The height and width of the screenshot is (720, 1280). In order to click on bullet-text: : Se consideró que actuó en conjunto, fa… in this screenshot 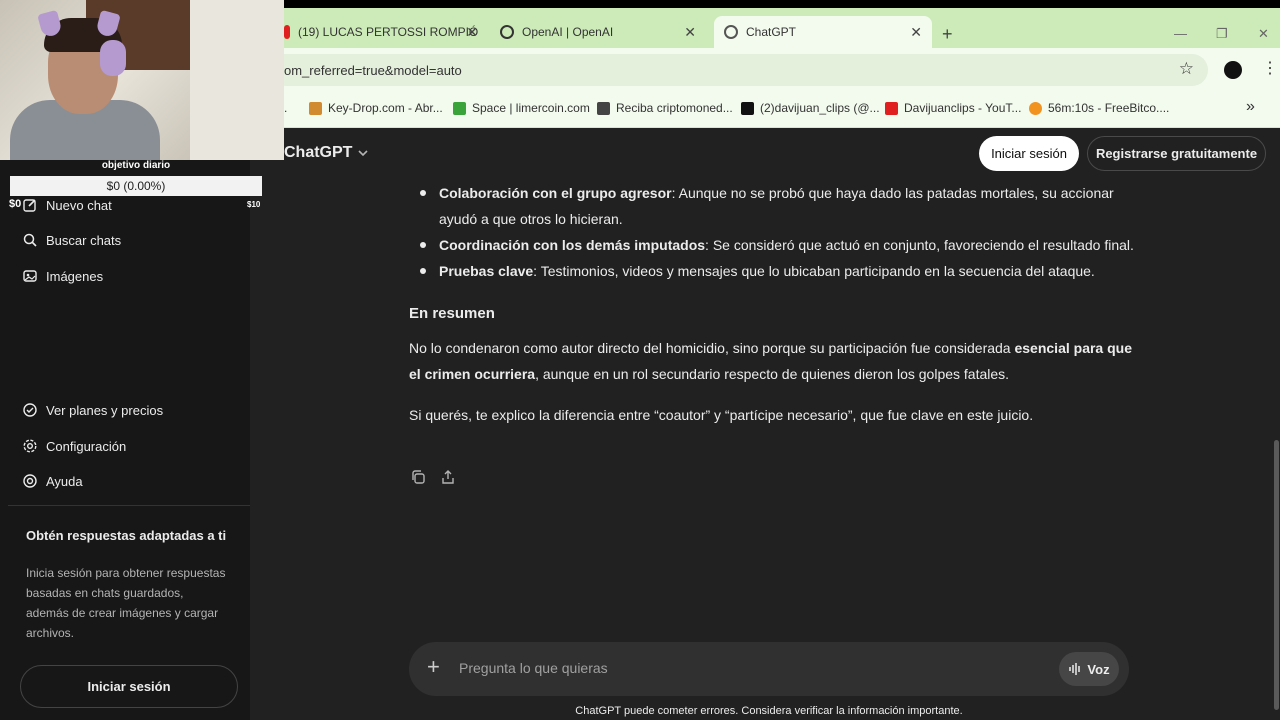, I will do `click(919, 245)`.